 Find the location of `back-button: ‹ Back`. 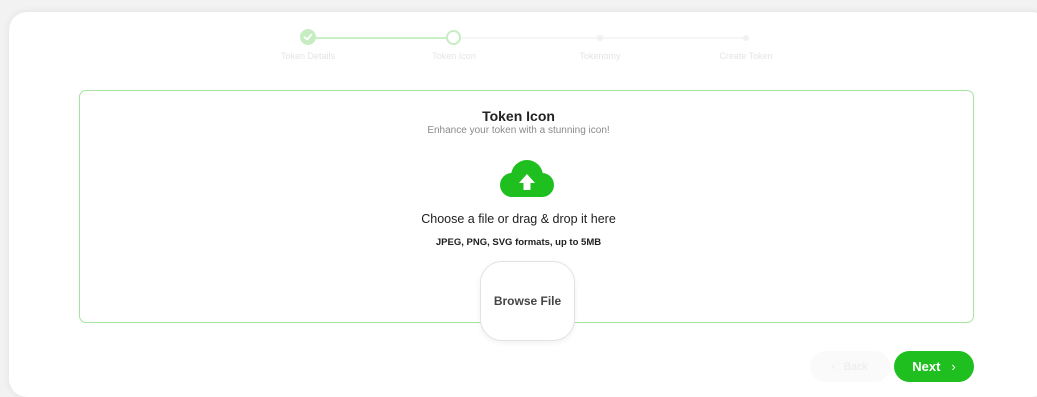

back-button: ‹ Back is located at coordinates (850, 366).